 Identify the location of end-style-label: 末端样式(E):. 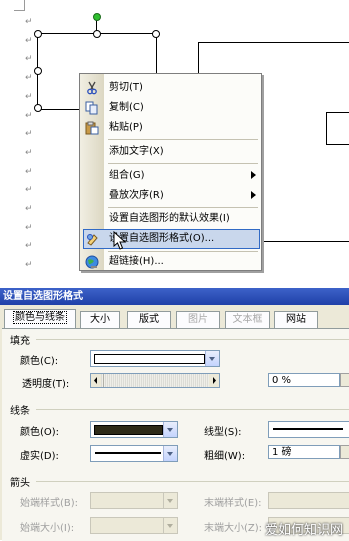
(233, 503).